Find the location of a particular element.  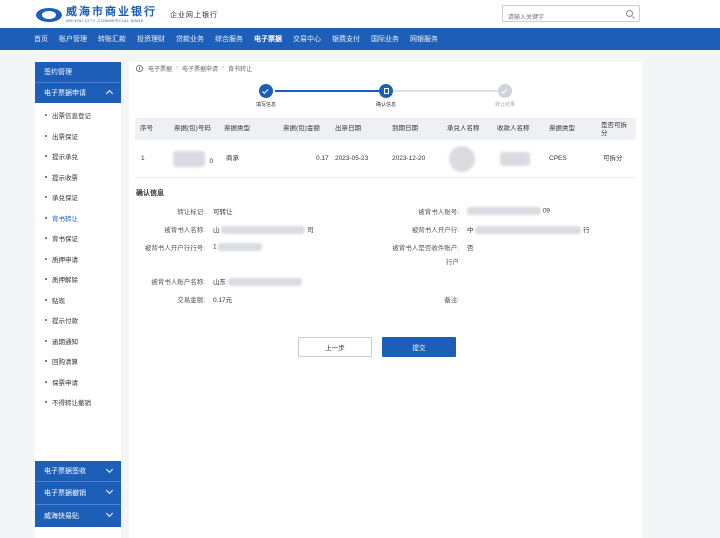

sidebar-group-label: 电子票据签收 is located at coordinates (65, 471).